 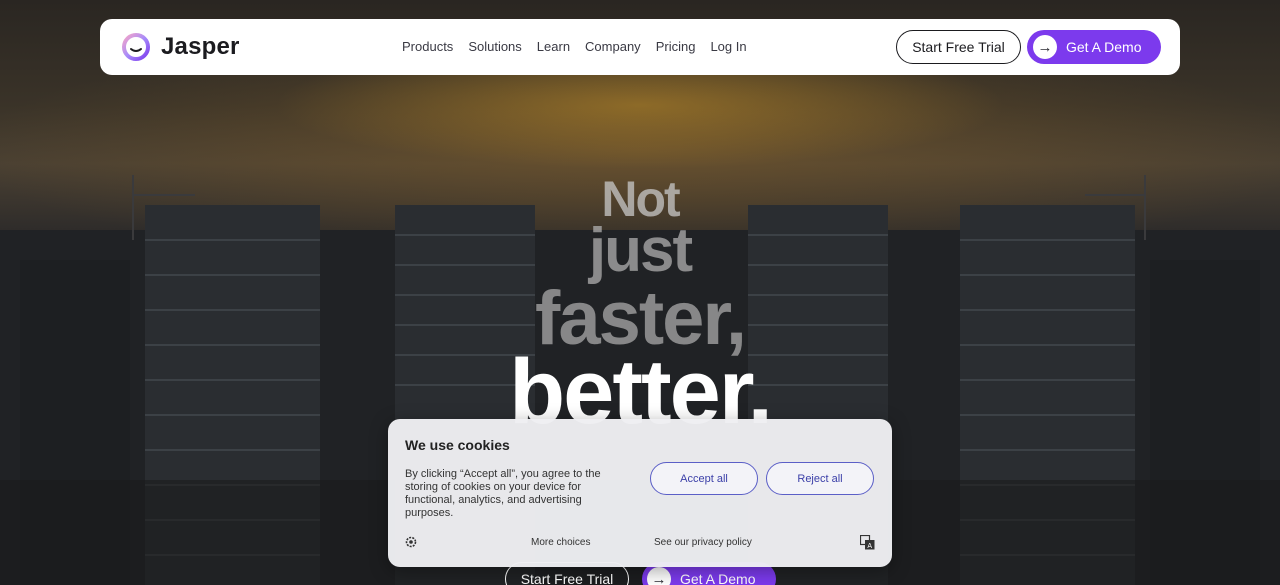 What do you see at coordinates (867, 542) in the screenshot?
I see `language-translate-icon: A` at bounding box center [867, 542].